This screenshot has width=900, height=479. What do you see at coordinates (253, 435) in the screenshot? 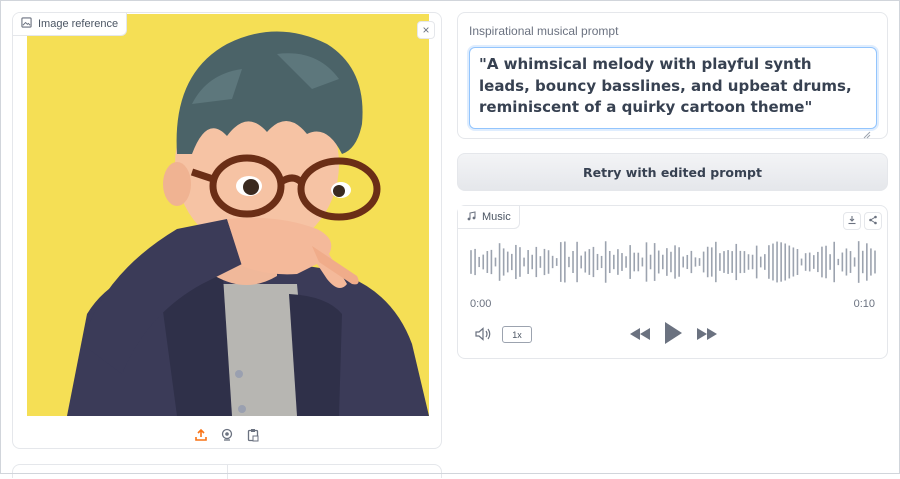
I see `clipboard-icon` at bounding box center [253, 435].